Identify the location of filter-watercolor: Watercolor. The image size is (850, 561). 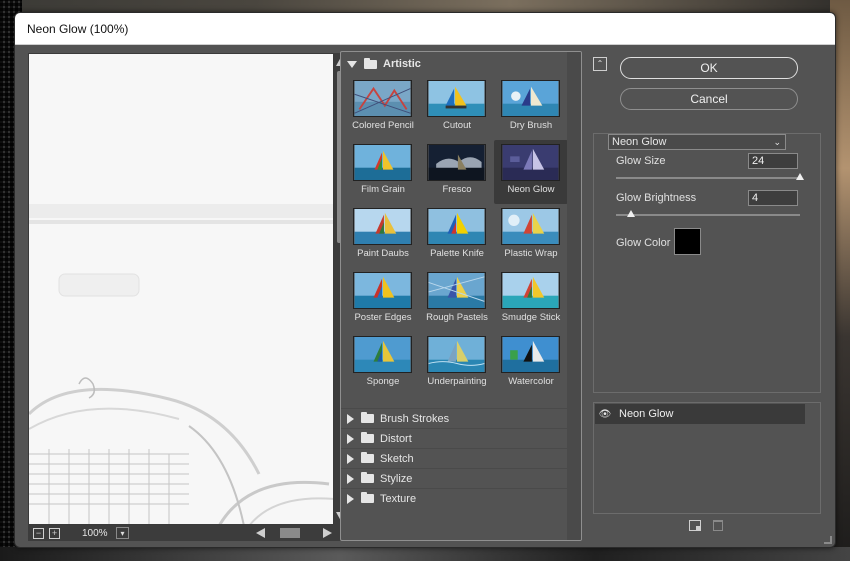
(531, 364).